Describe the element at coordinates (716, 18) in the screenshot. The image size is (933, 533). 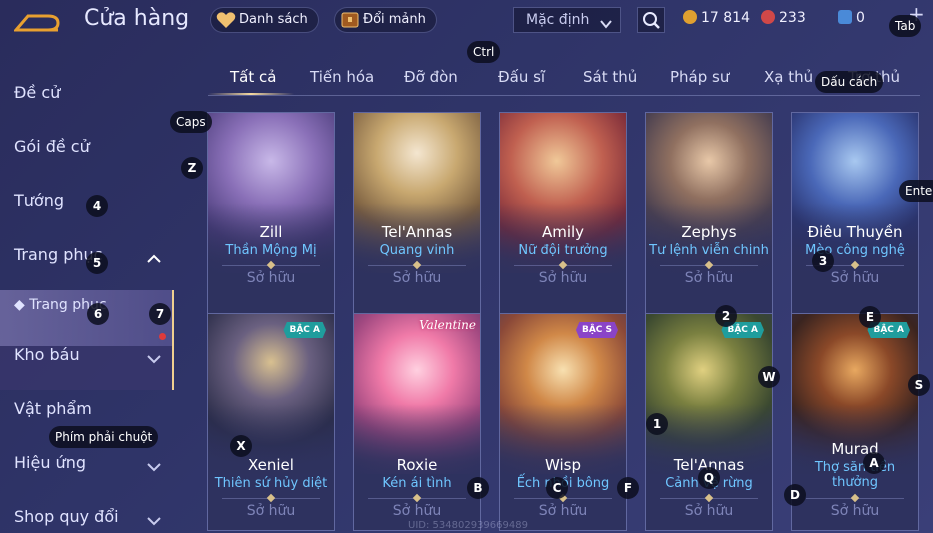
I see `gold-currency: 17 814` at that location.